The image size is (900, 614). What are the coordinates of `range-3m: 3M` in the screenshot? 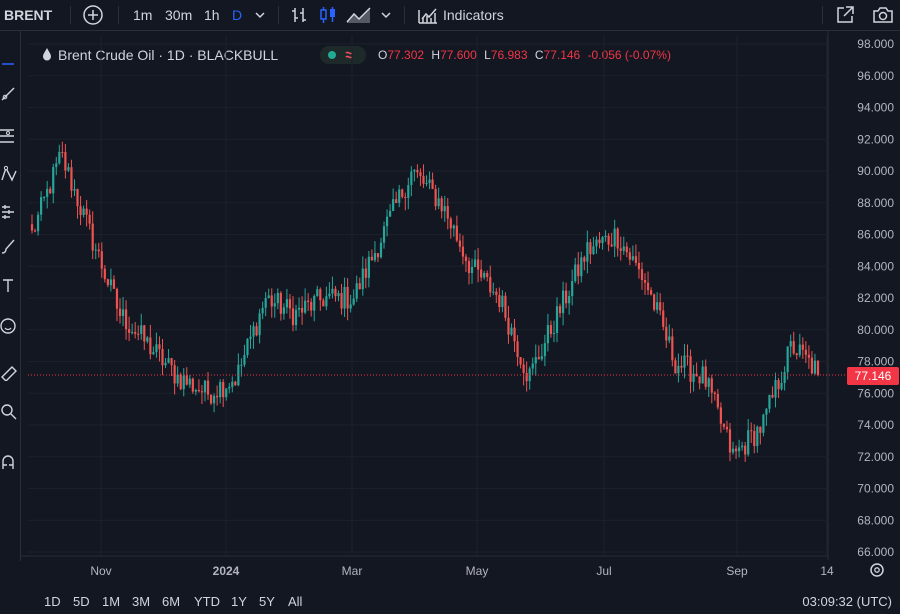 It's located at (141, 602).